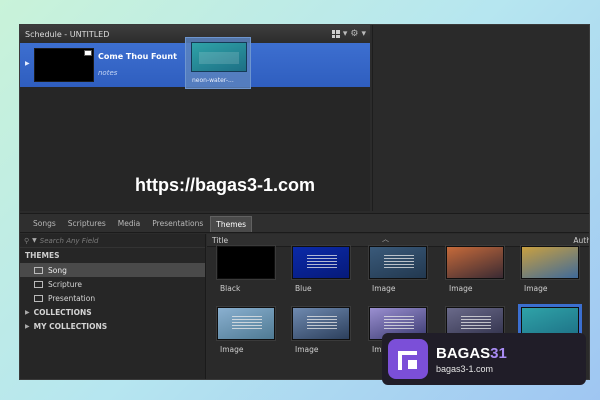 The height and width of the screenshot is (400, 600). I want to click on search-placeholder: Search Any Field, so click(69, 241).